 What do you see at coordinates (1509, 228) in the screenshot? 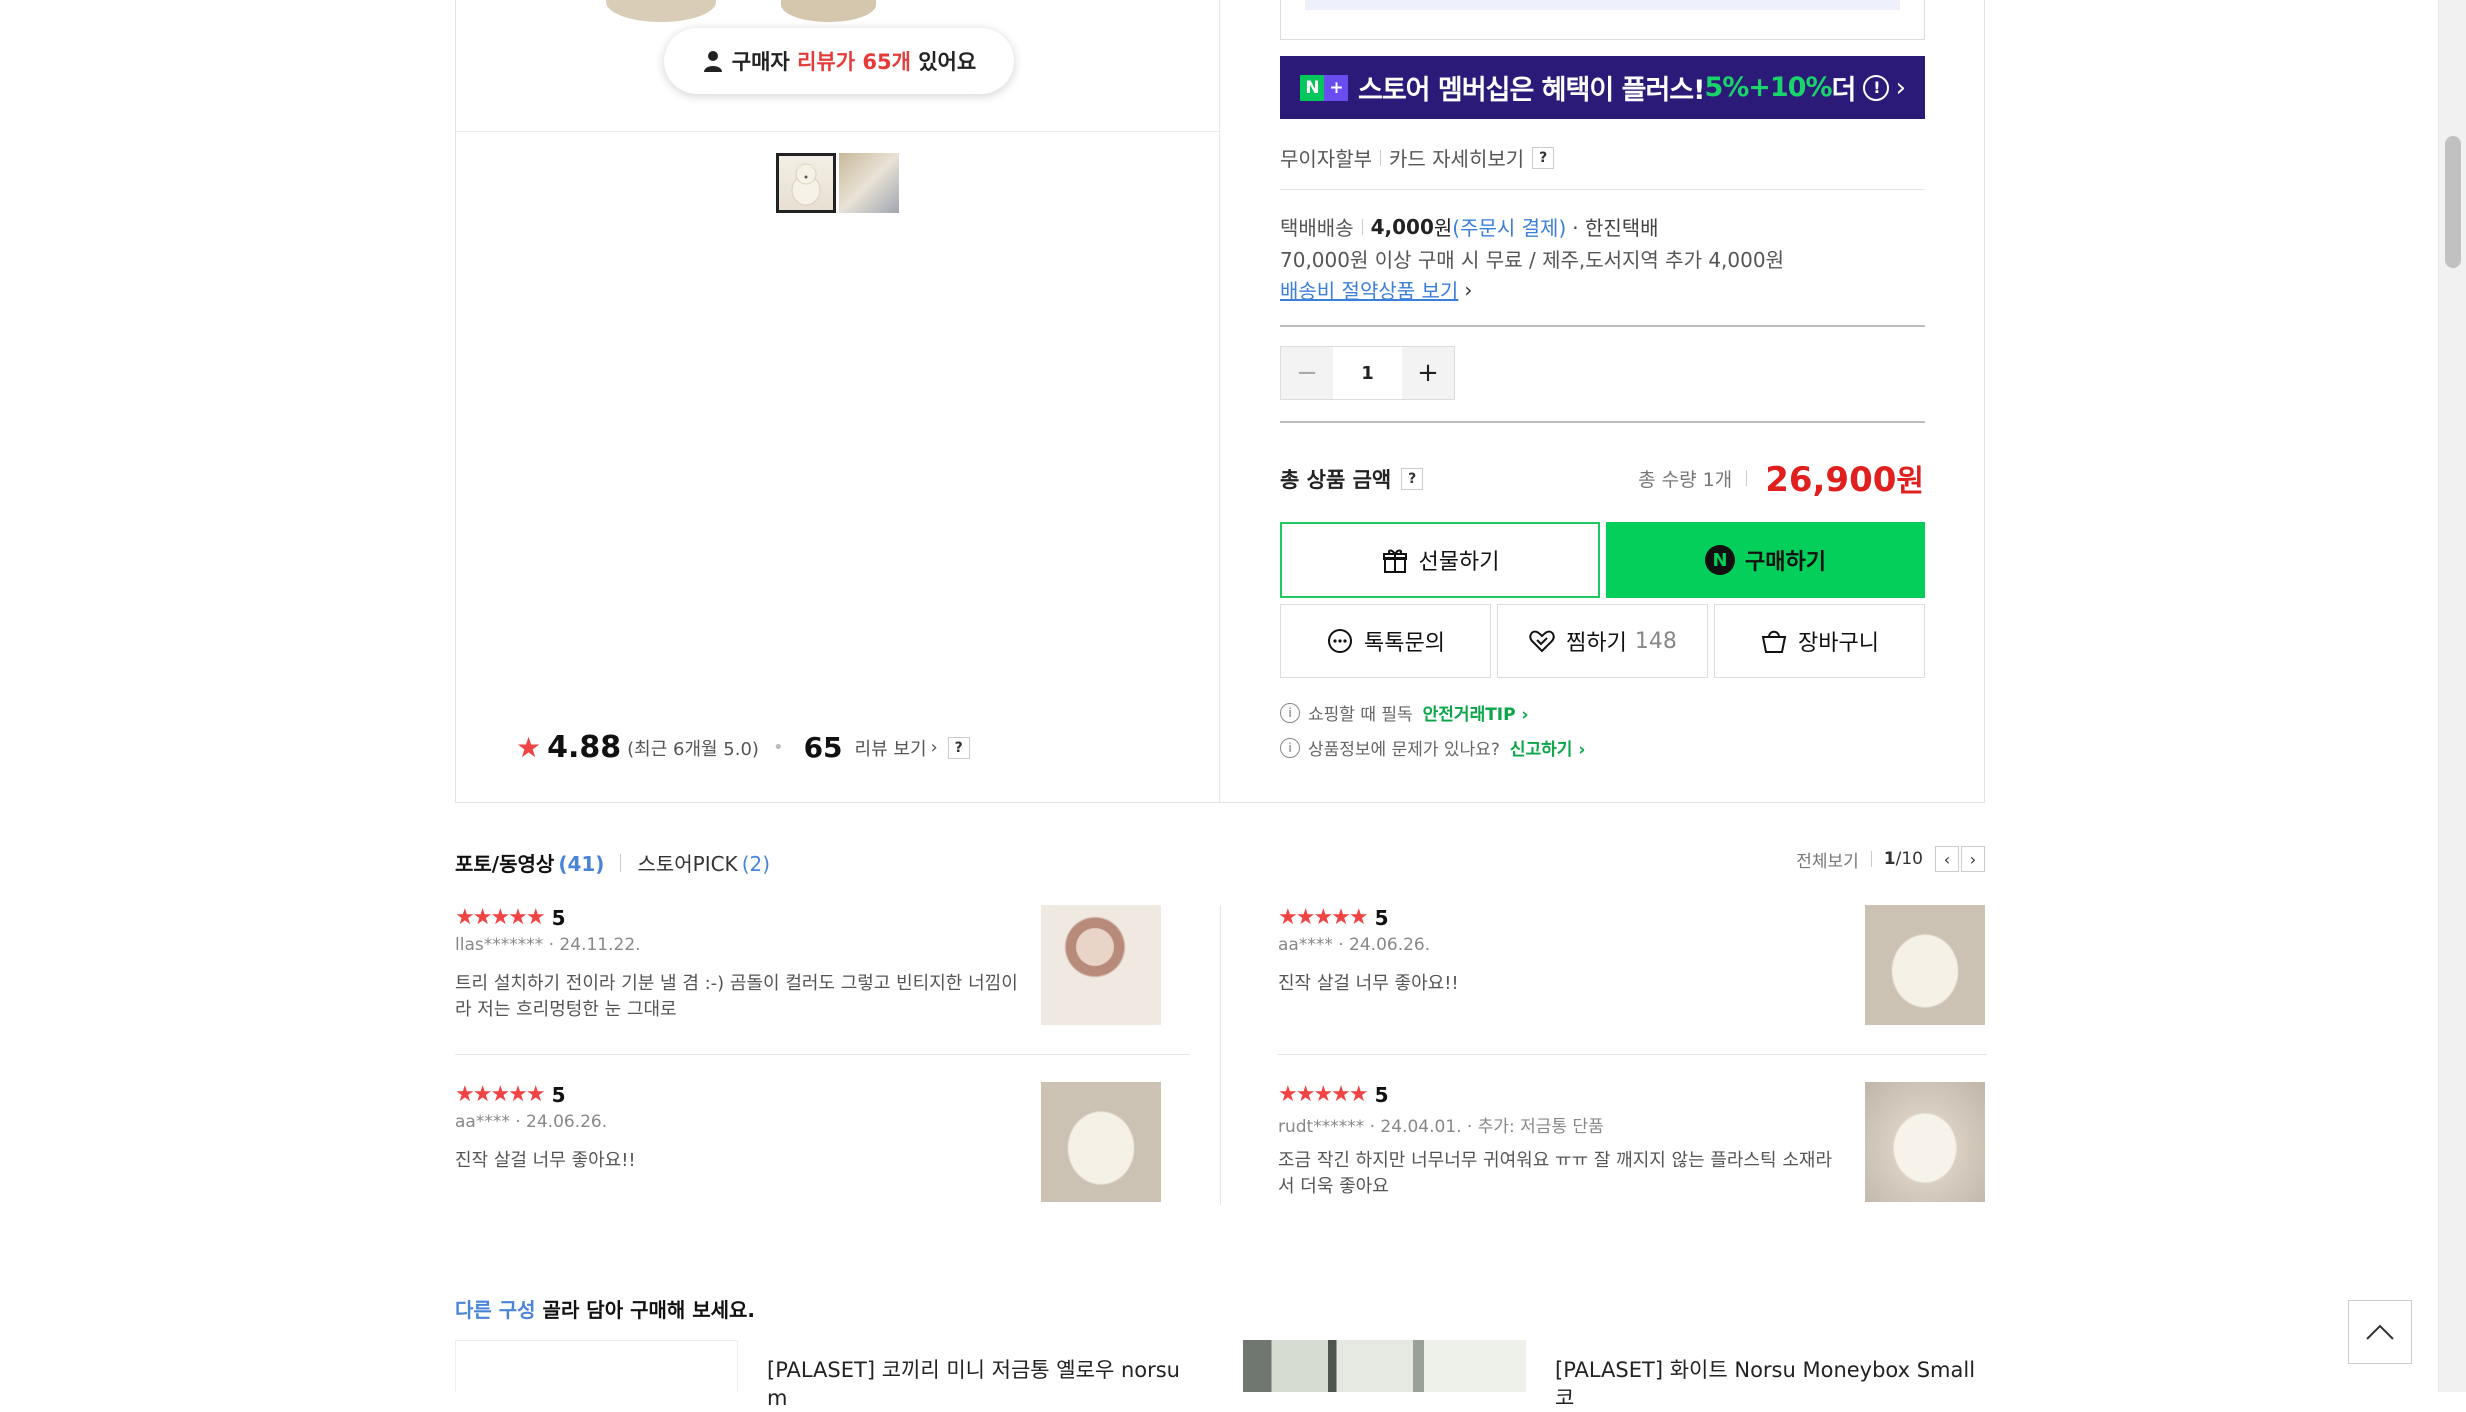
I see `shipping-payment-note: (주문시 결제)` at bounding box center [1509, 228].